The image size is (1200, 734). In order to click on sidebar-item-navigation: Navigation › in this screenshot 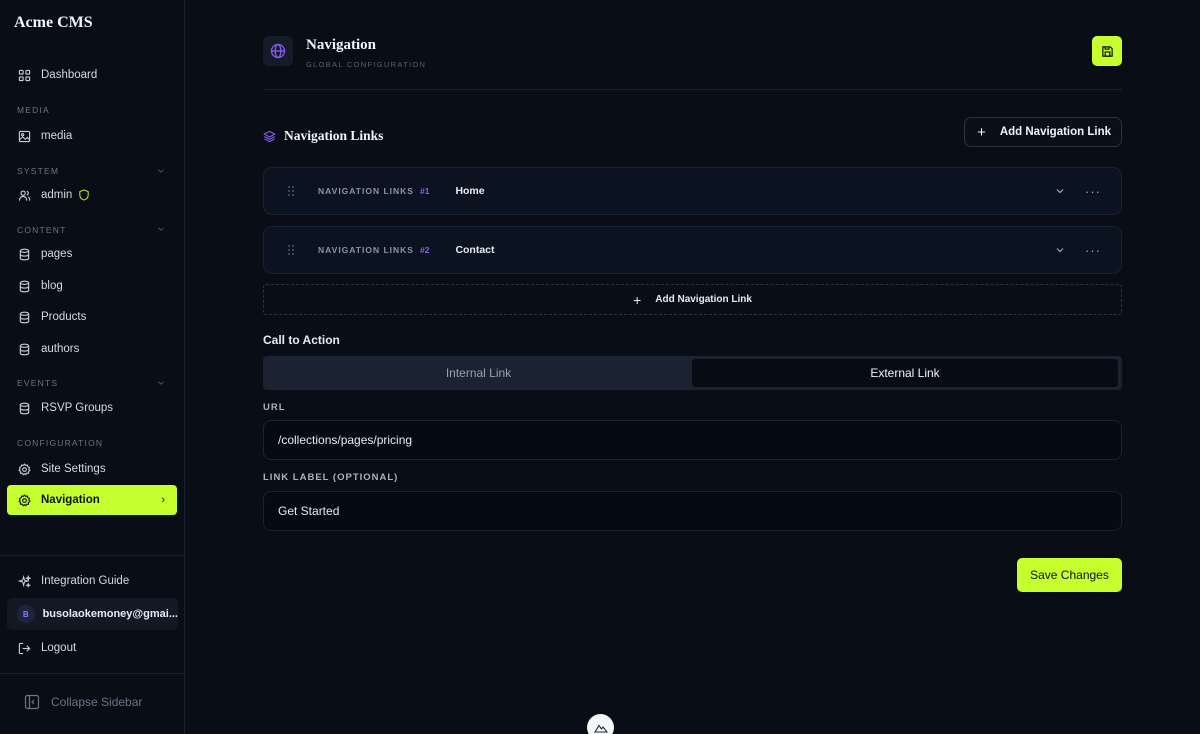, I will do `click(92, 500)`.